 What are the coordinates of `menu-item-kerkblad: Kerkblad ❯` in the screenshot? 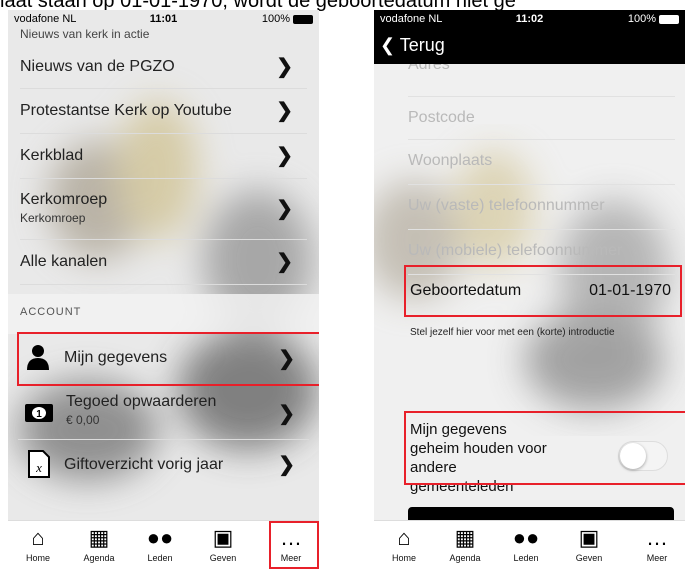 It's located at (163, 156).